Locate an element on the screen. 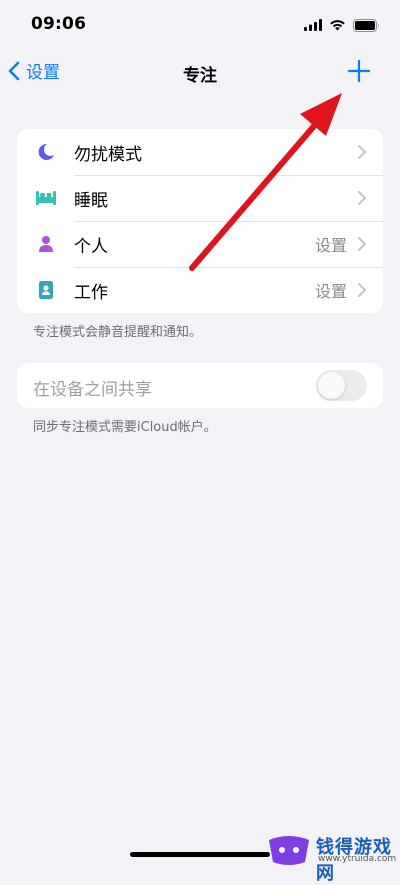  share-across-devices-row: 在设备之间共享 is located at coordinates (200, 385).